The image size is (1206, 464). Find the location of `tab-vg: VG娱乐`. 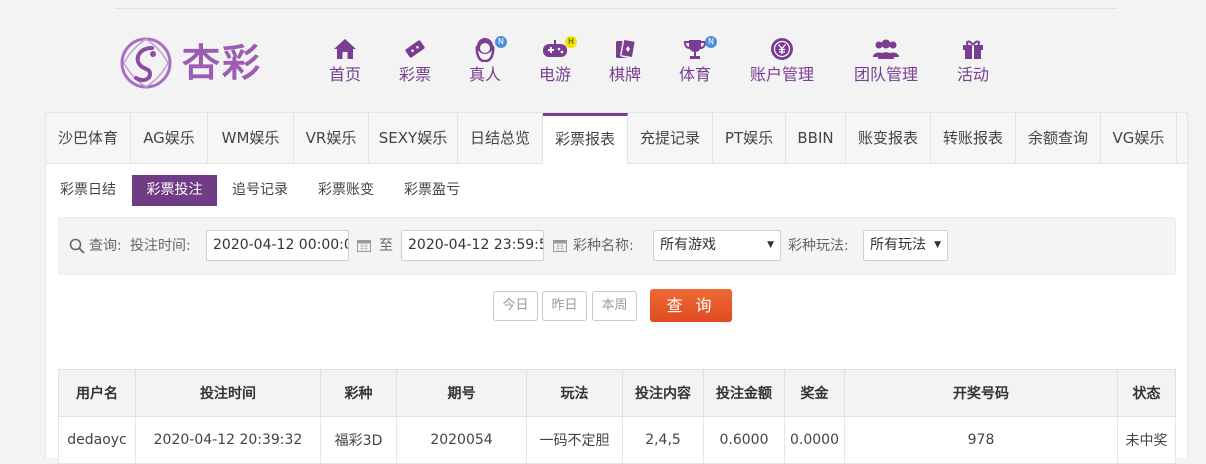

tab-vg: VG娱乐 is located at coordinates (1139, 138).